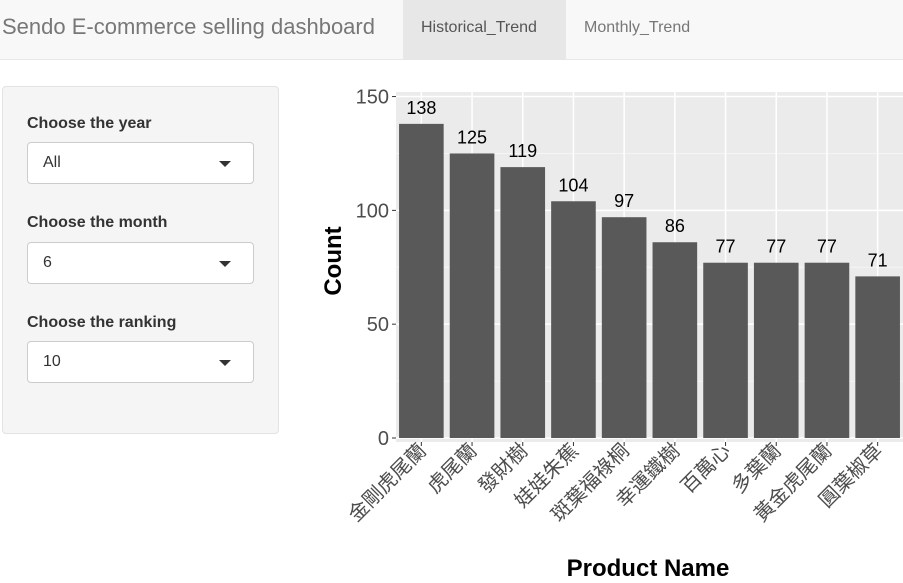 The height and width of the screenshot is (583, 903). Describe the element at coordinates (383, 439) in the screenshot. I see `y-tick-label: 0` at that location.